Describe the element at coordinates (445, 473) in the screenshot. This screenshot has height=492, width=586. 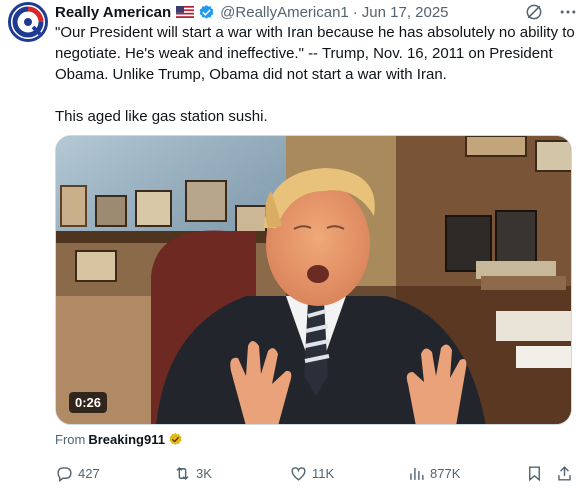
I see `view-count: 877K` at that location.